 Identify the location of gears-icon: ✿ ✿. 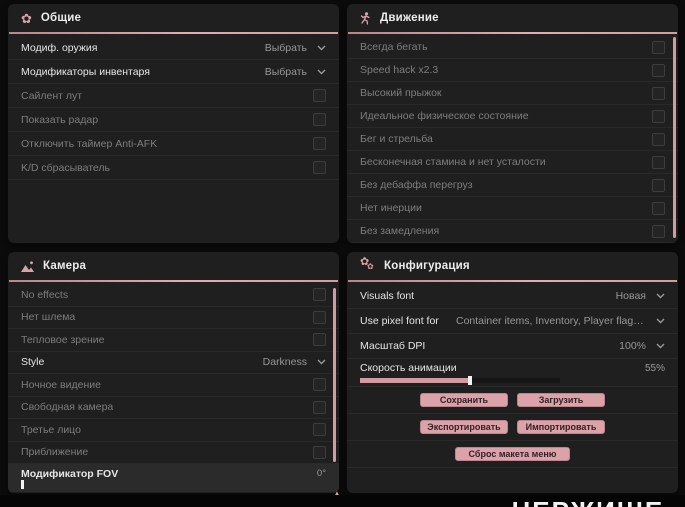
(367, 263).